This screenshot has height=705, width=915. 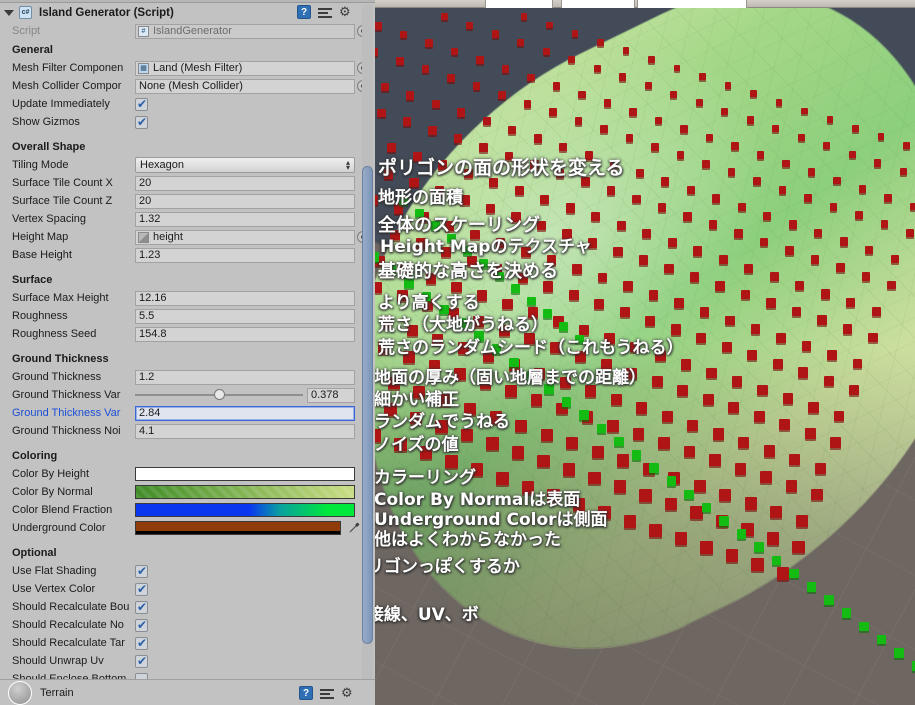 I want to click on foldout-arrow-icon, so click(x=9, y=12).